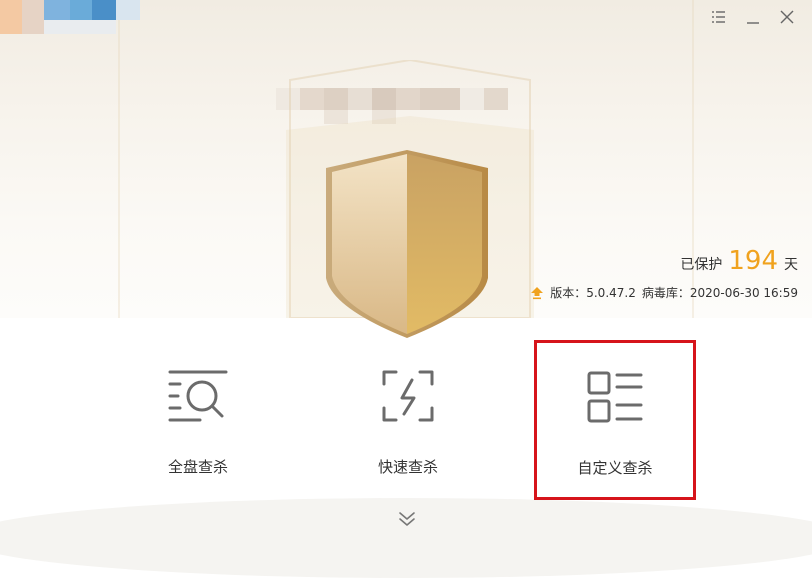 This screenshot has width=812, height=578. I want to click on protection-status: 已保护 194 天, so click(739, 261).